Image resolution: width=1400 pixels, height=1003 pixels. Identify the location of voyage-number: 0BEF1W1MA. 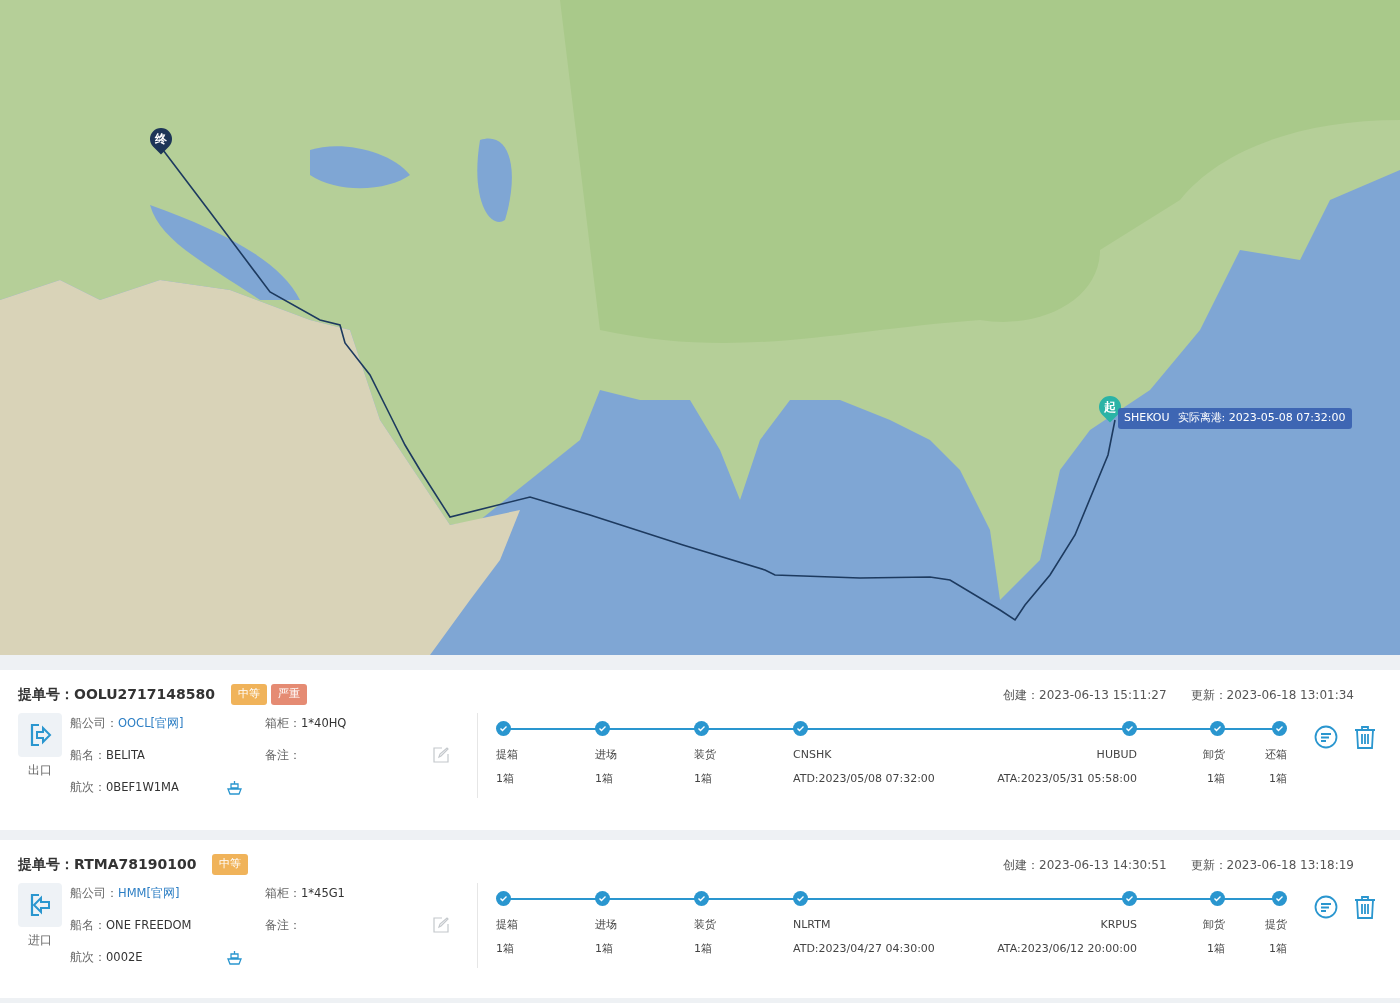
(142, 787).